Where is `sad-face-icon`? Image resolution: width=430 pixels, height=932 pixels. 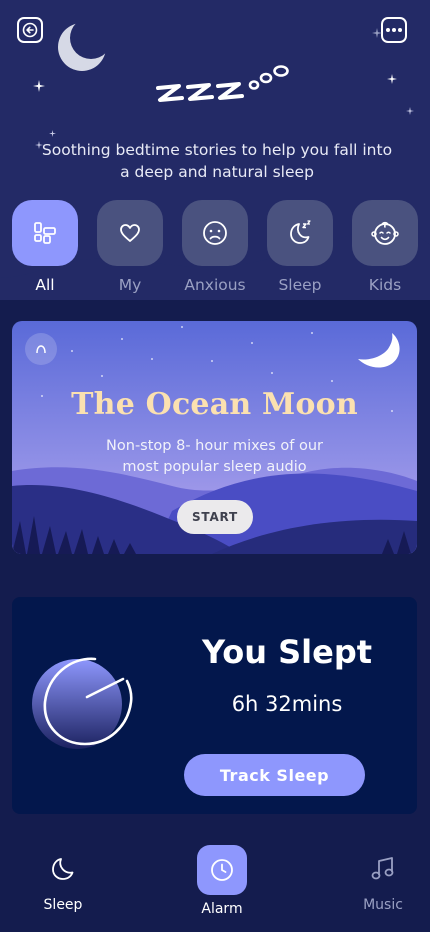 sad-face-icon is located at coordinates (215, 233).